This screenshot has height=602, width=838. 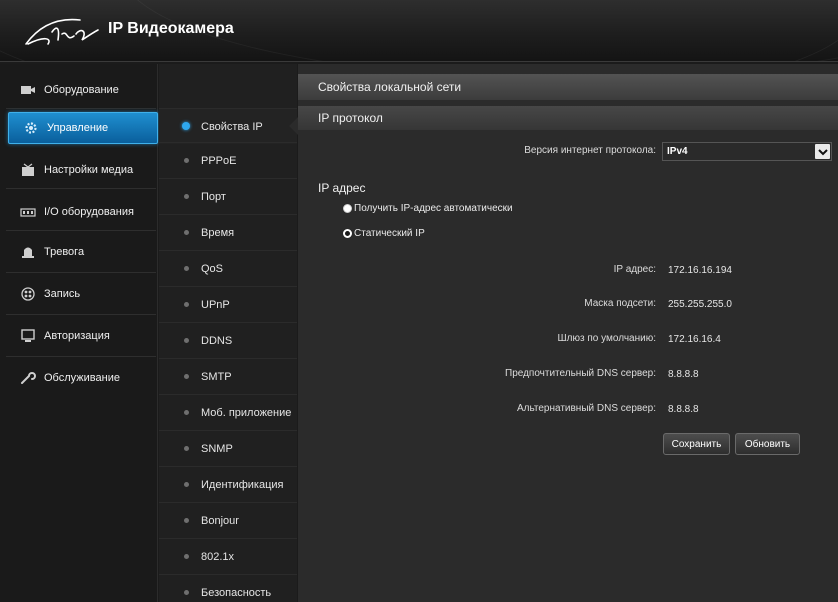 I want to click on protocol-version-label: Версия интернет протокола:, so click(x=590, y=150).